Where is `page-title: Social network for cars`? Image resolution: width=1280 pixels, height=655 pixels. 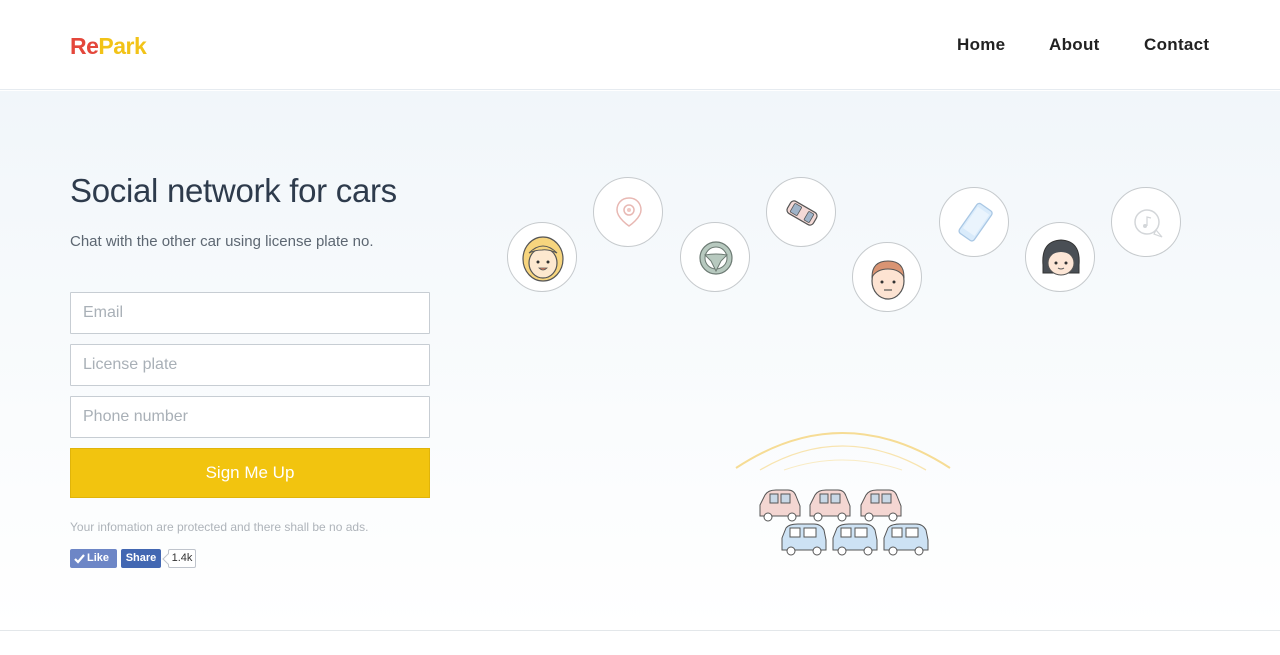 page-title: Social network for cars is located at coordinates (233, 190).